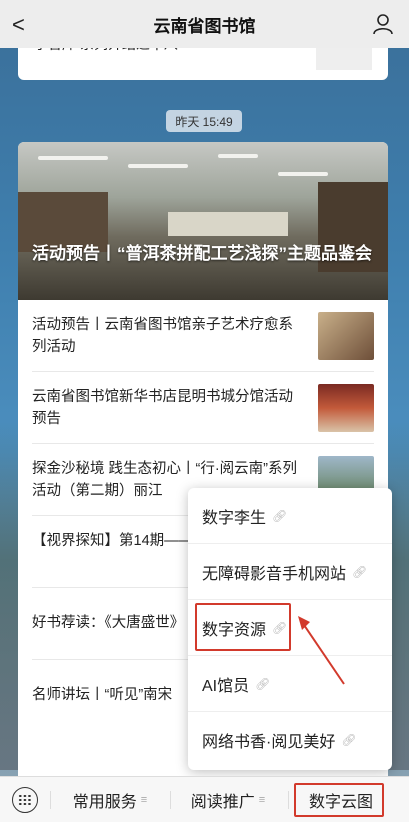 The height and width of the screenshot is (822, 409). I want to click on window-wall, so click(228, 224).